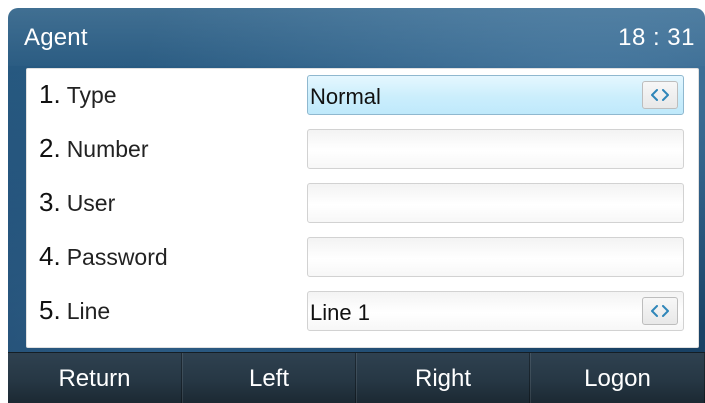 This screenshot has width=705, height=403. I want to click on row-type: 1. Type Normal, so click(362, 95).